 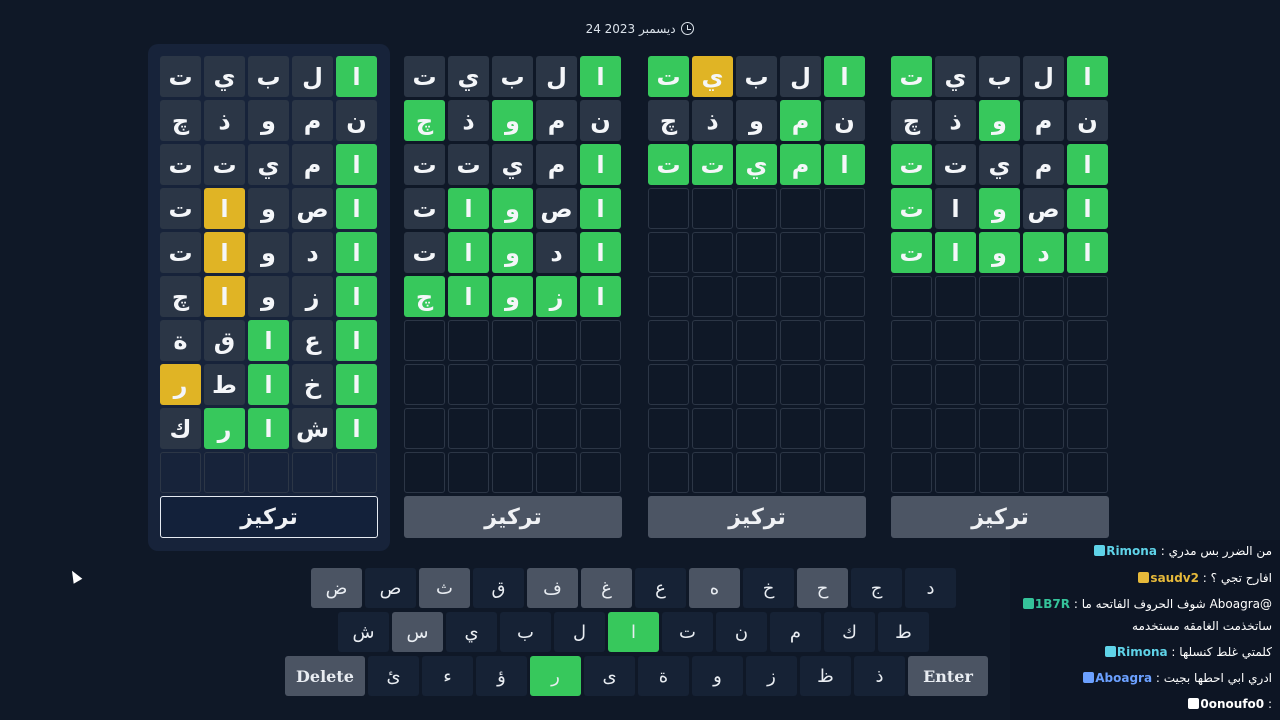 I want to click on chat-message: كلمتي غلط كنسلها : Rimona, so click(x=1188, y=652).